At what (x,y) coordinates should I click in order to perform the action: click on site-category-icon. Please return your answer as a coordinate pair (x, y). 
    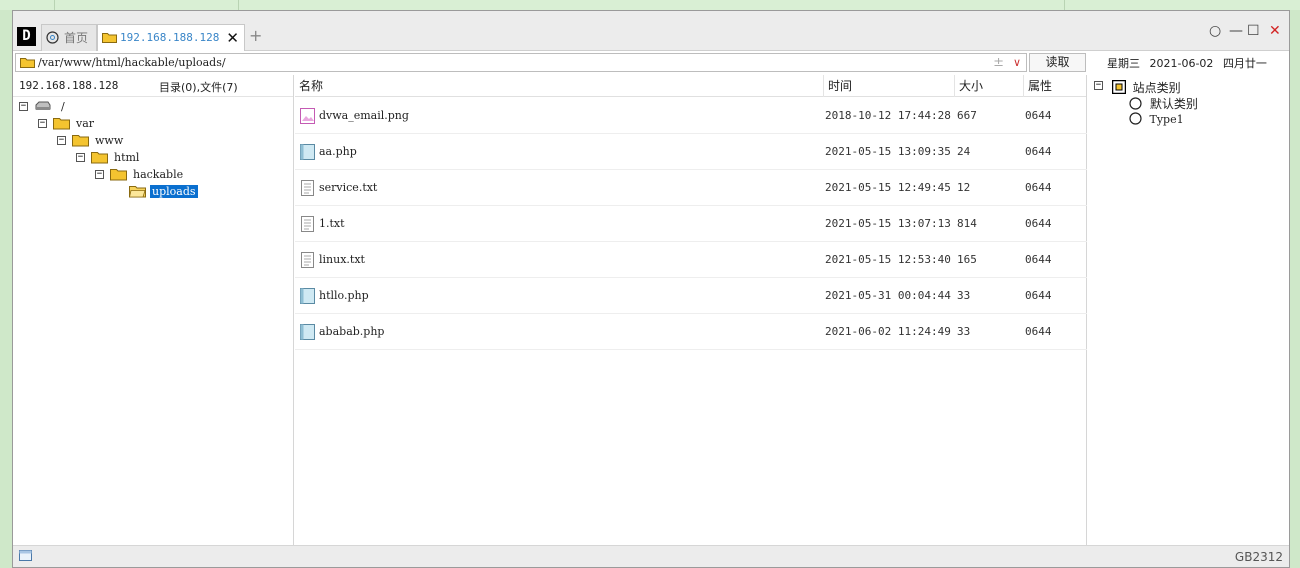
    Looking at the image, I should click on (1119, 87).